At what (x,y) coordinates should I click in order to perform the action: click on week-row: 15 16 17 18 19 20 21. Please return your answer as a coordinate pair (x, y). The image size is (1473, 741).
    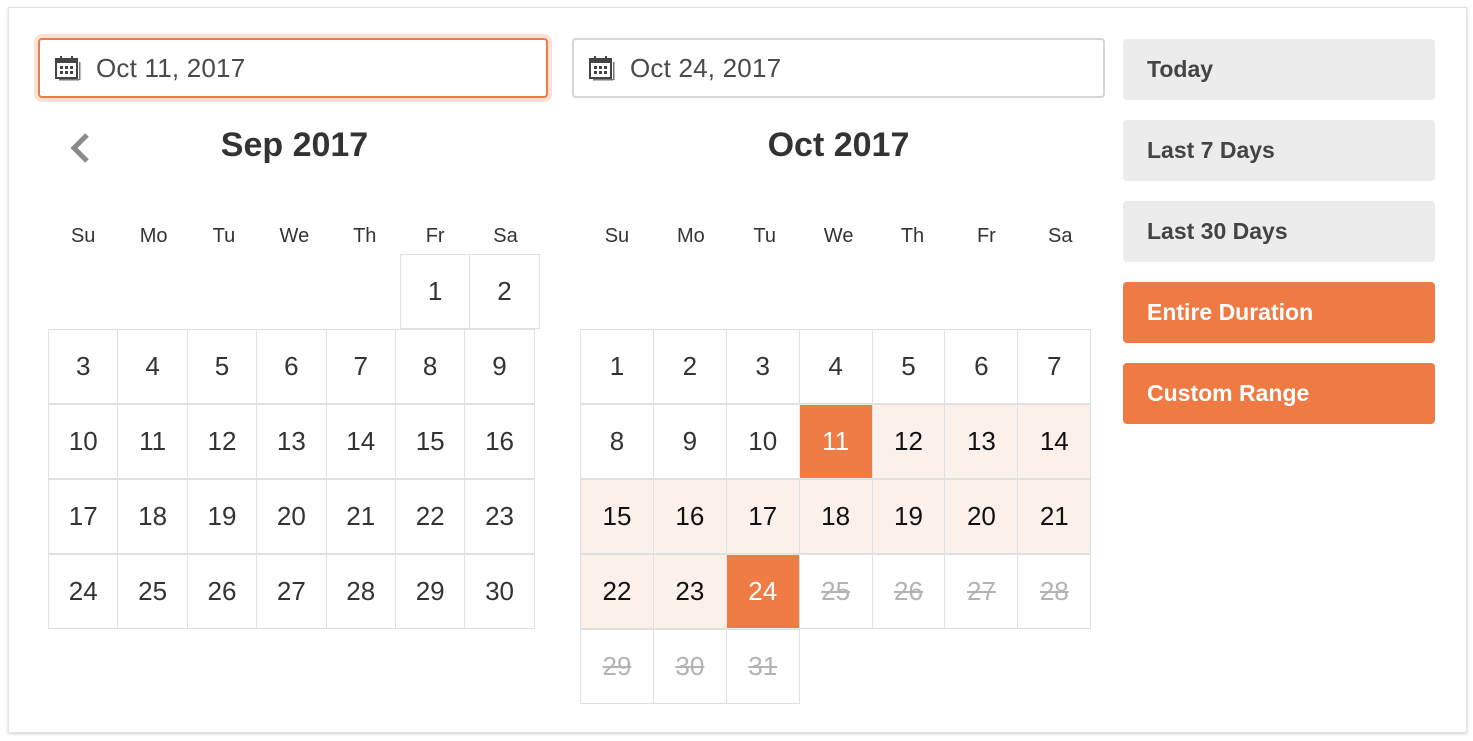
    Looking at the image, I should click on (838, 516).